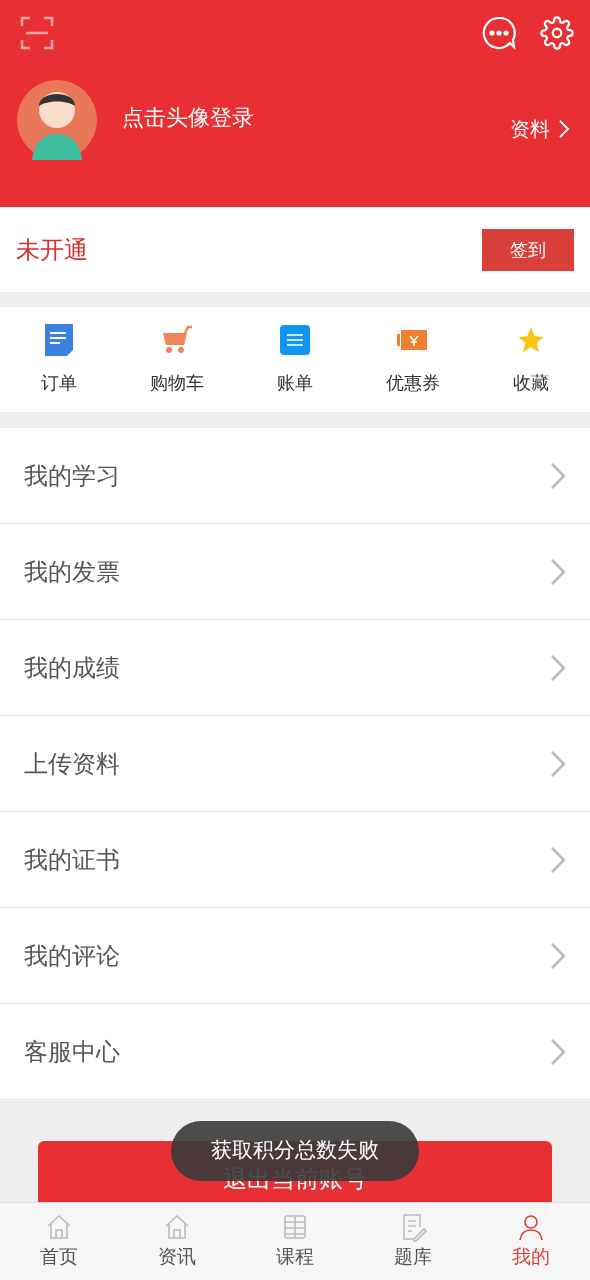  I want to click on tab: 资讯, so click(177, 1241).